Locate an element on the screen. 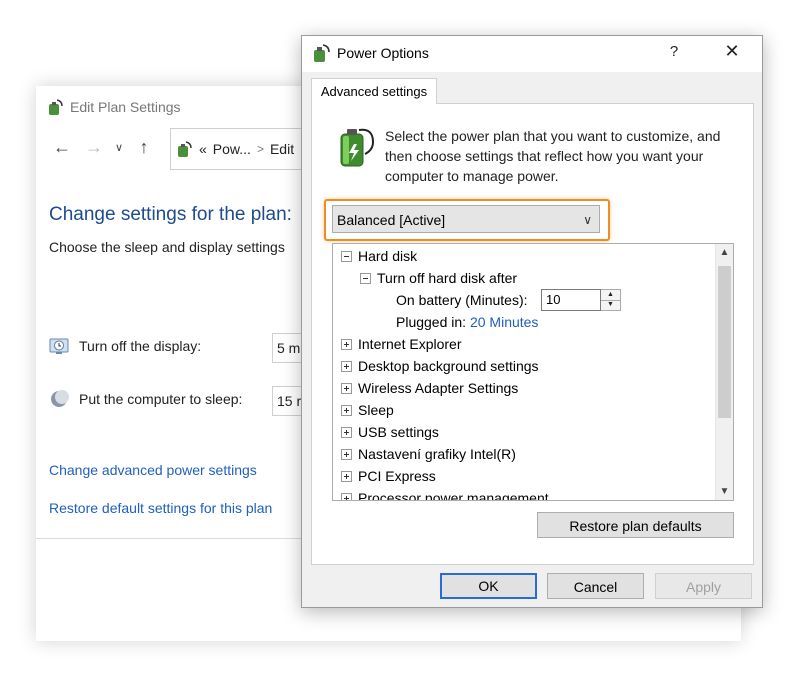  ok-button: OK is located at coordinates (488, 586).